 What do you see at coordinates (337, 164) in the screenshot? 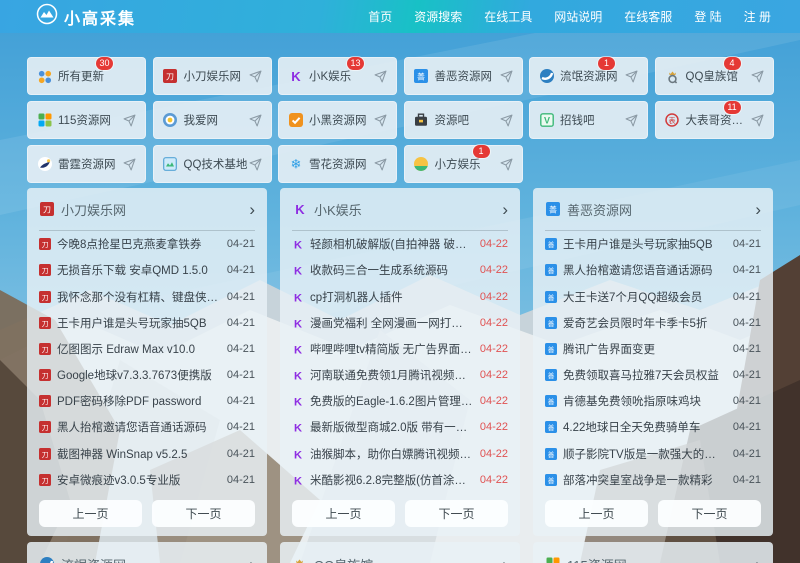
I see `category-card-xuehua: ❄ 雪花资源网` at bounding box center [337, 164].